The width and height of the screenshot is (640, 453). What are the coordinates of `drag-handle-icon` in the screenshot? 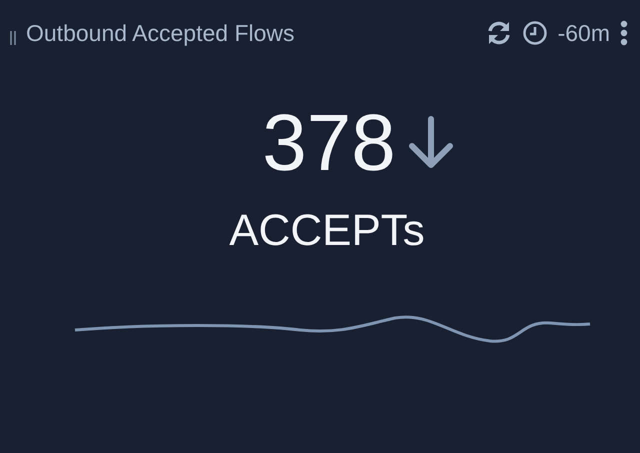 It's located at (13, 38).